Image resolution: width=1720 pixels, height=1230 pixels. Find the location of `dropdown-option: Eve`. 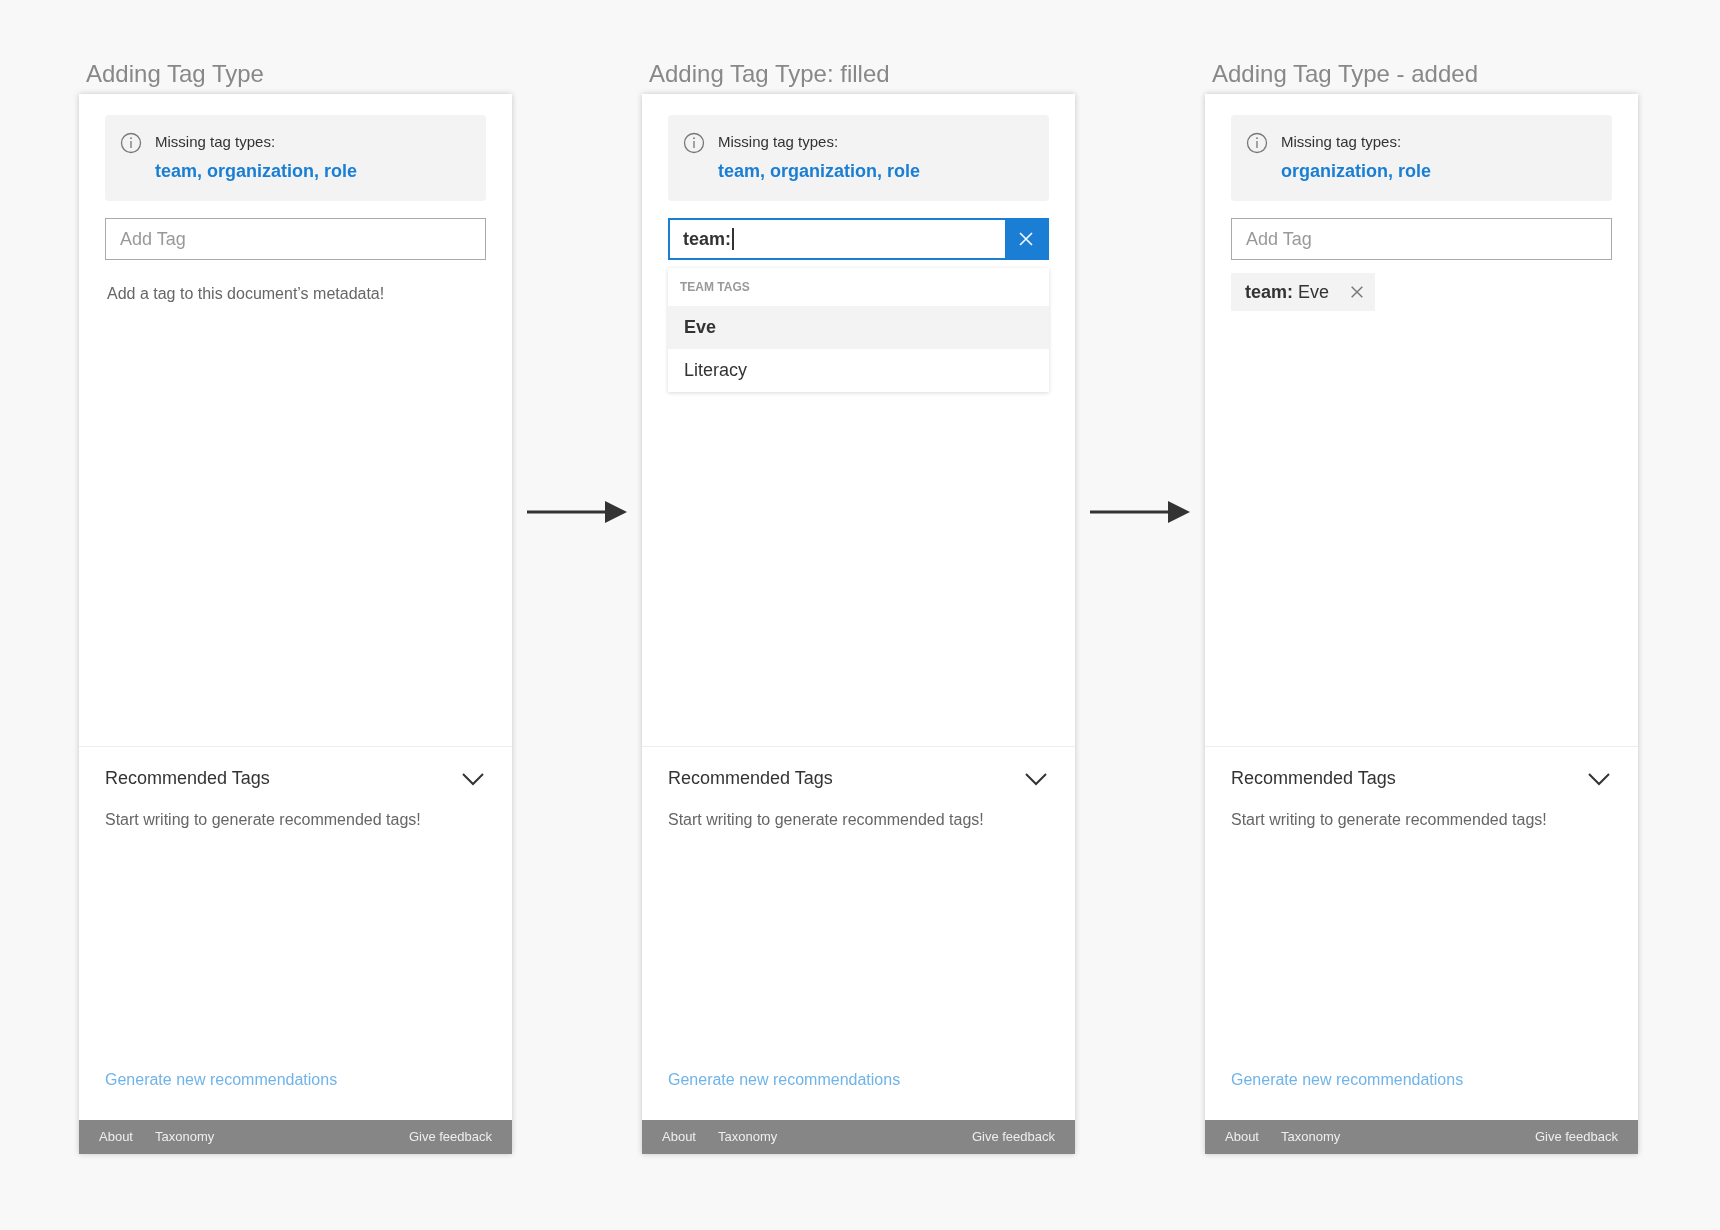

dropdown-option: Eve is located at coordinates (858, 327).